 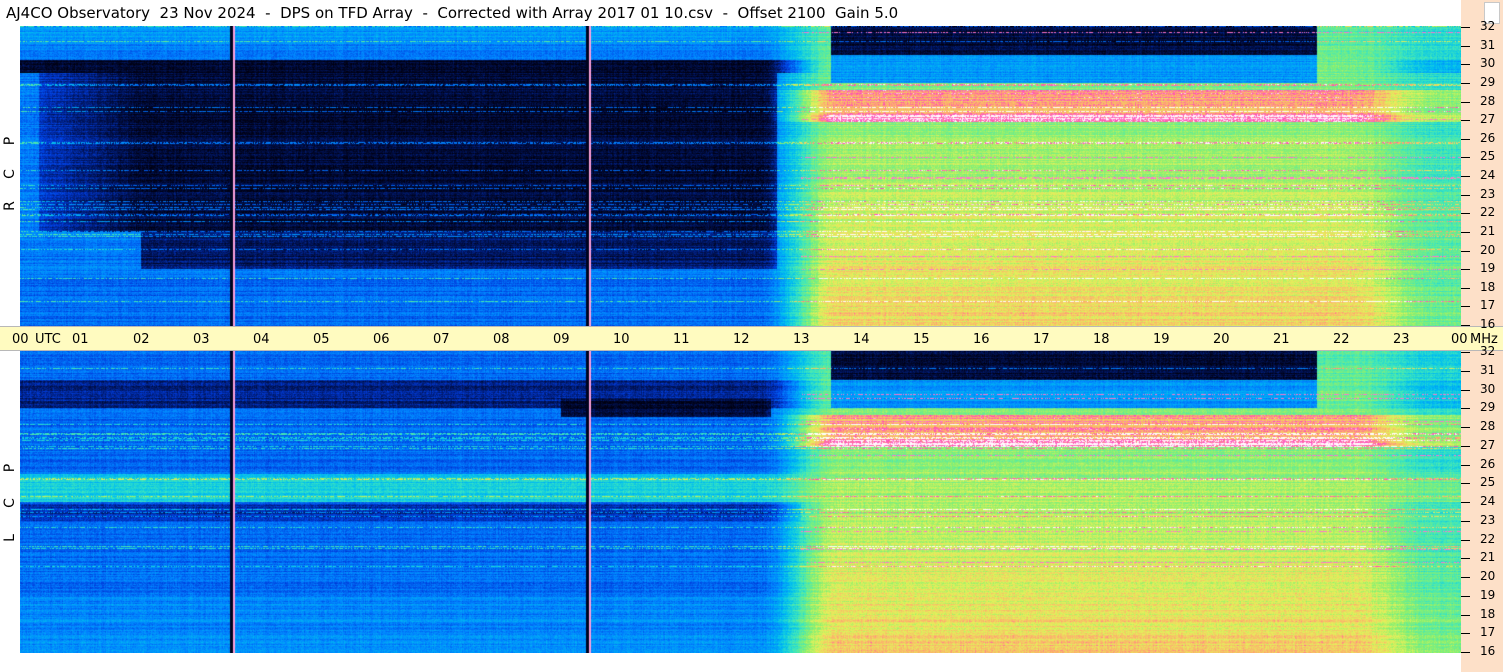 I want to click on rcp-freq-tick-label: 26, so click(x=1488, y=138).